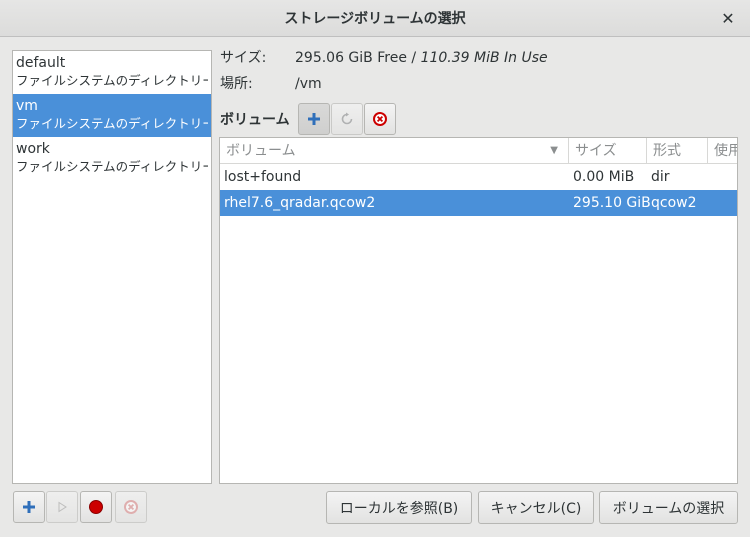 Image resolution: width=750 pixels, height=537 pixels. What do you see at coordinates (478, 177) in the screenshot?
I see `table-row: lost+found 0.00 MiB dir` at bounding box center [478, 177].